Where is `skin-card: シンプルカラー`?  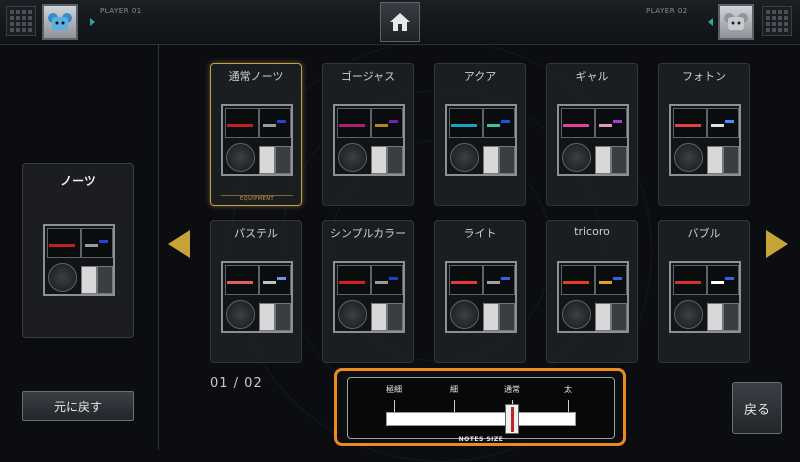 skin-card: シンプルカラー is located at coordinates (368, 291).